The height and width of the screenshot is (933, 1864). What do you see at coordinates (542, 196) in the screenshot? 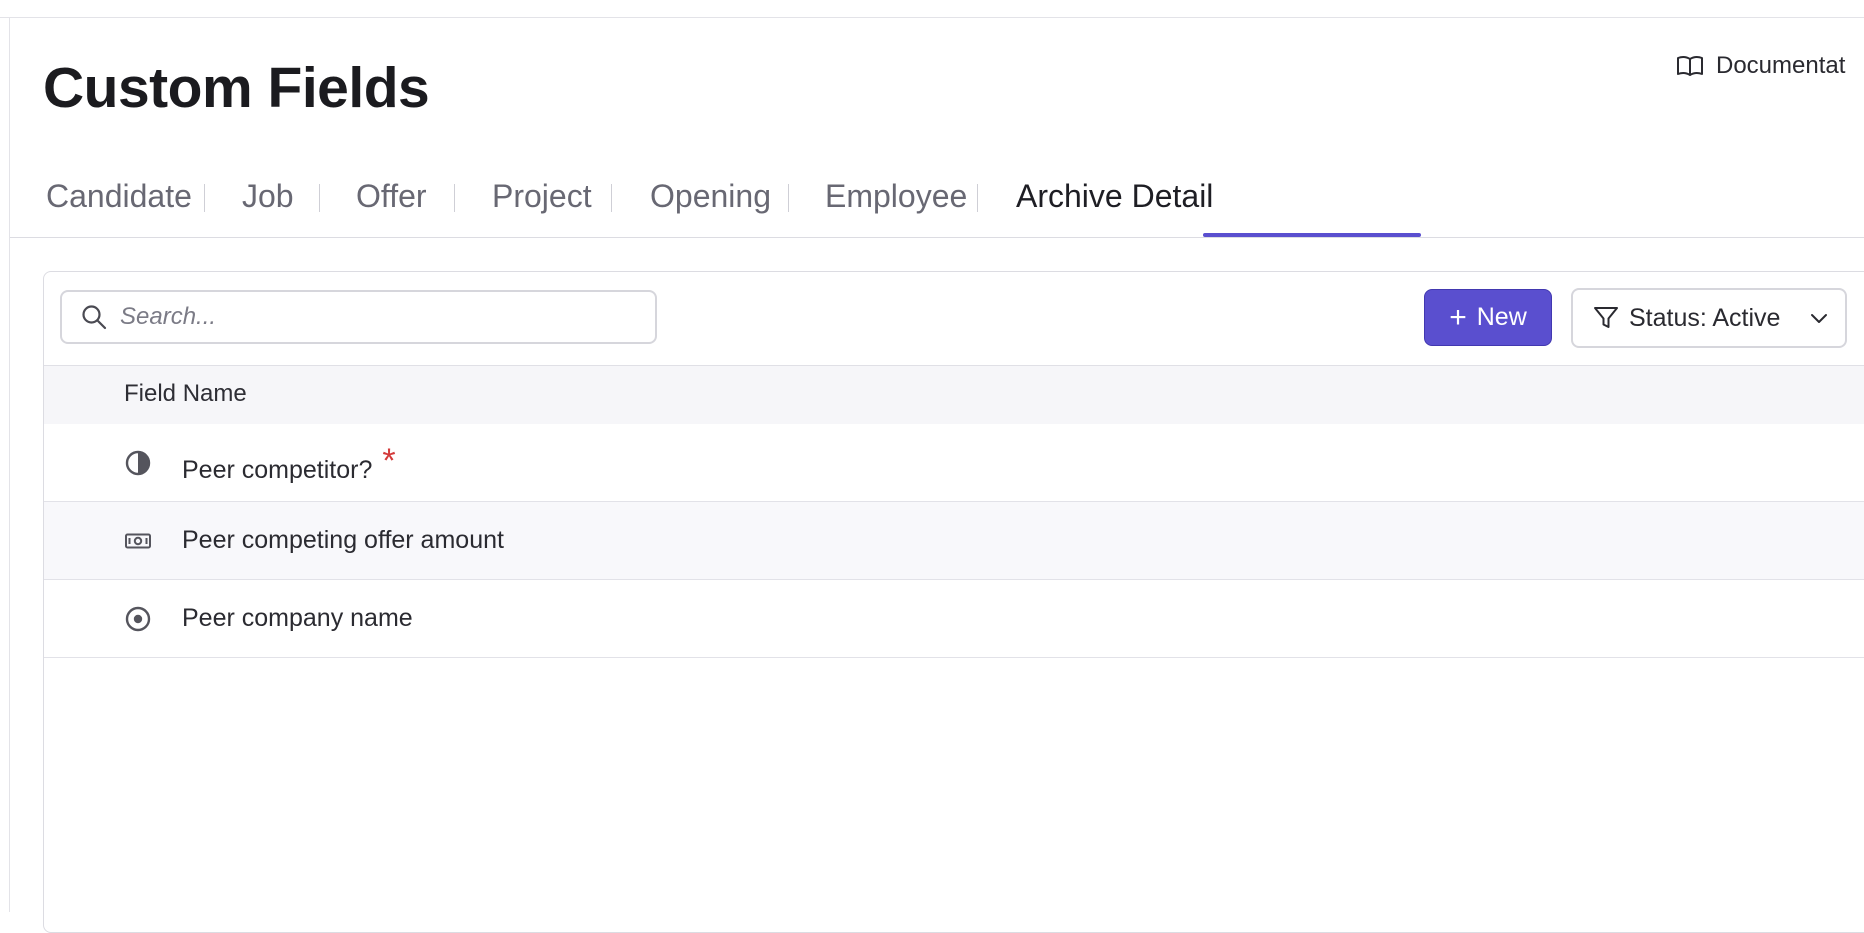
I see `tab-project: Project` at bounding box center [542, 196].